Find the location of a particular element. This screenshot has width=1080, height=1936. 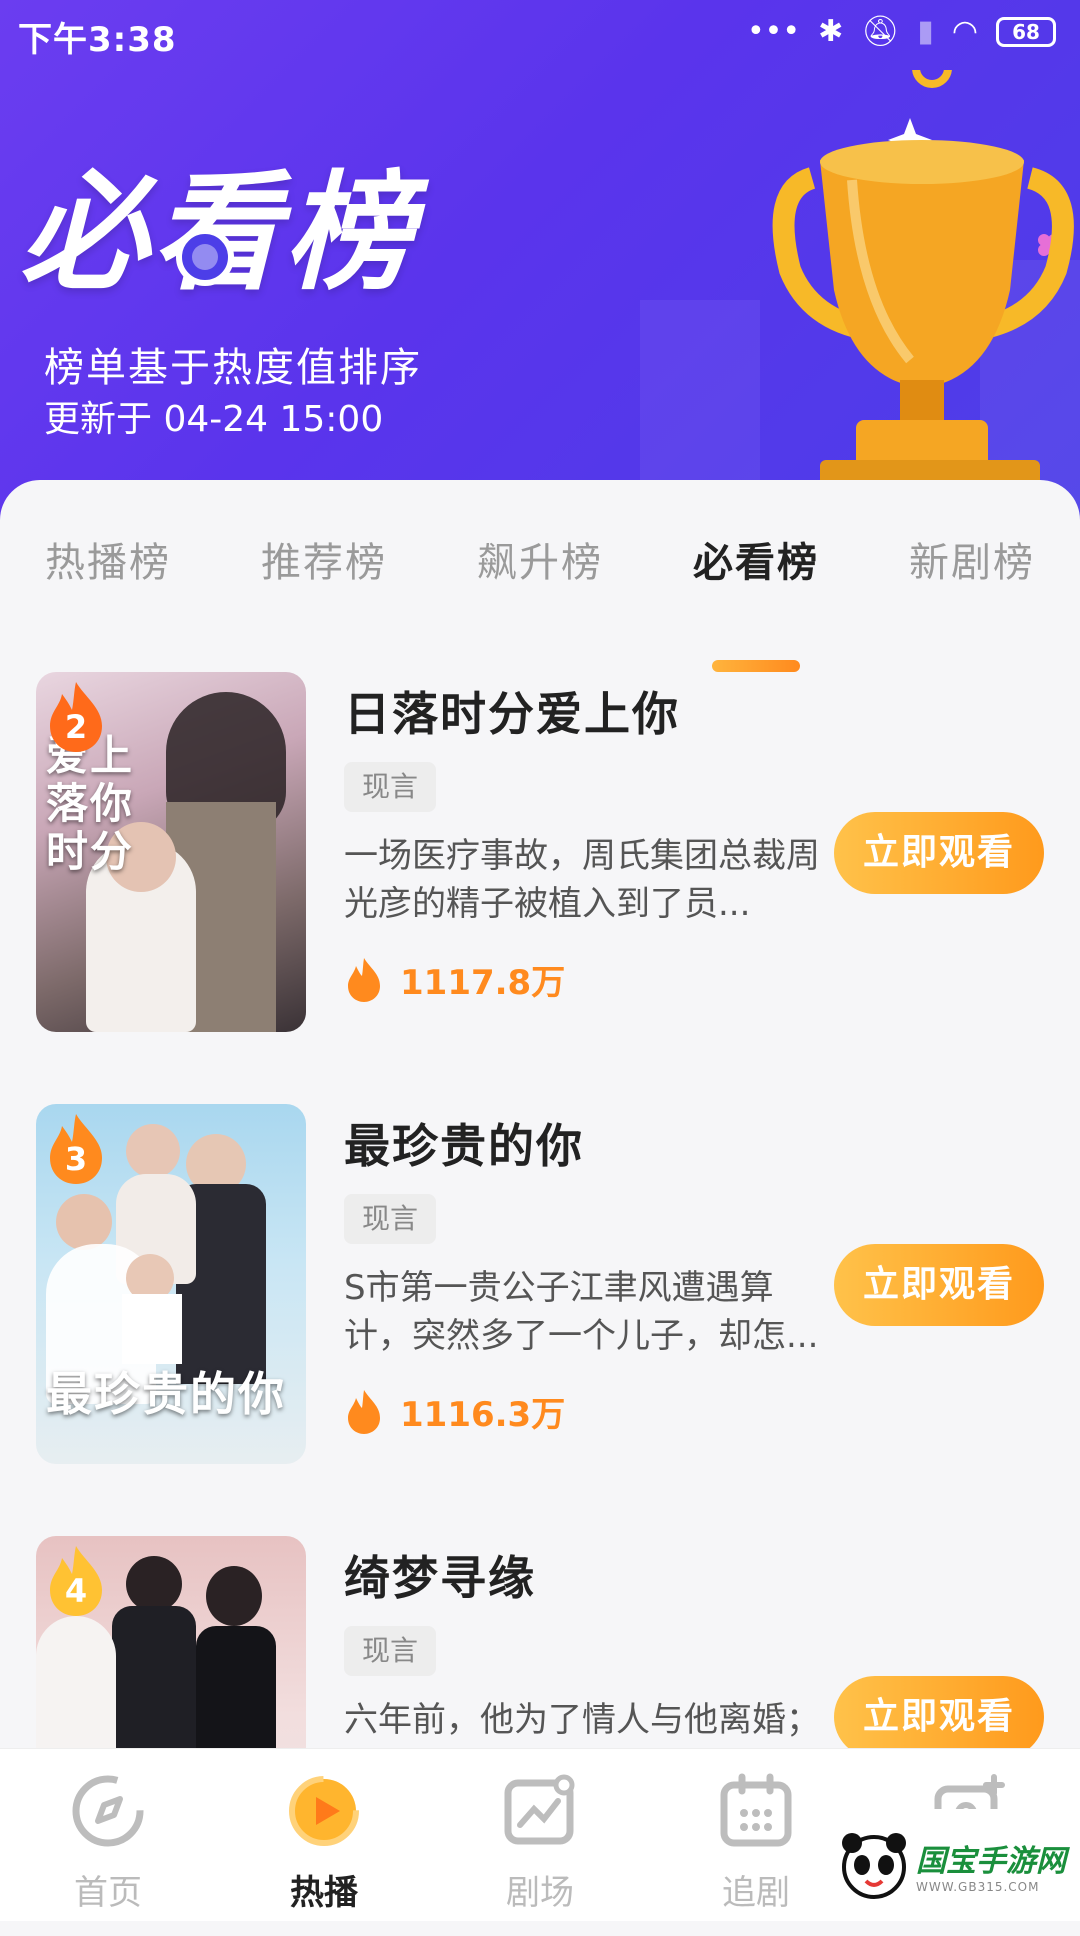

status-icons: ••• ✱ 🔕︎ ▮ ◠ 68 is located at coordinates (901, 31).